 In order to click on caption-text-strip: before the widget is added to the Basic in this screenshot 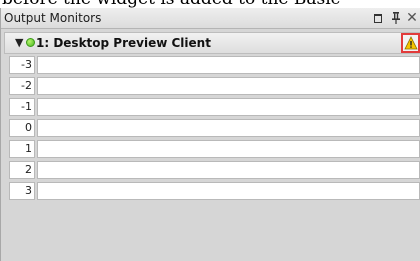, I will do `click(210, 4)`.